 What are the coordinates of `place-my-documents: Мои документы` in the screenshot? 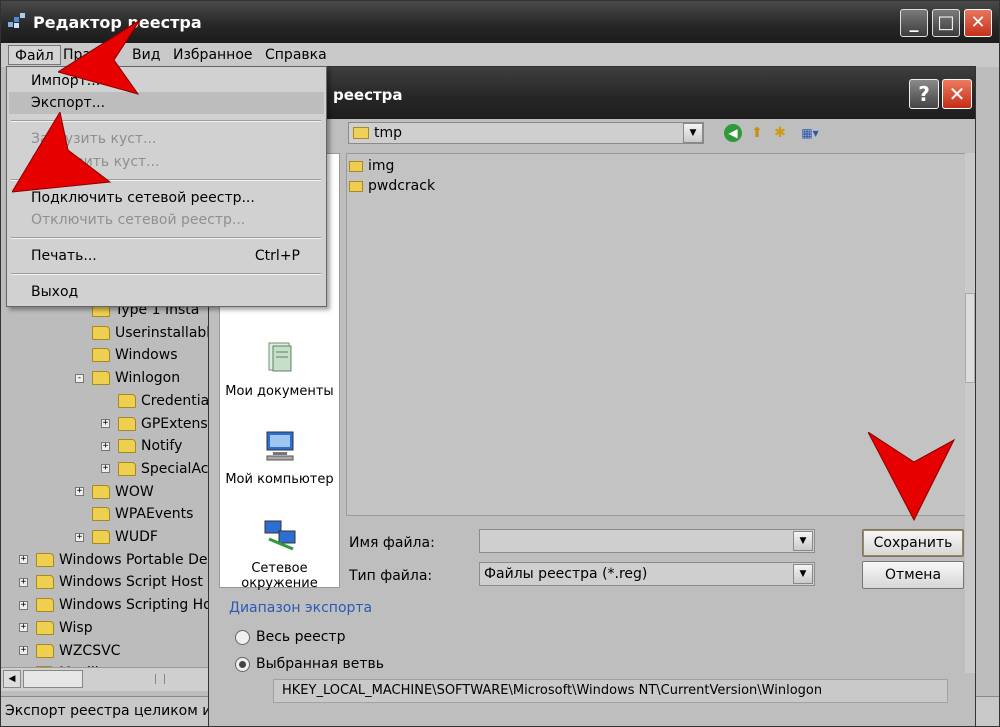 It's located at (279, 369).